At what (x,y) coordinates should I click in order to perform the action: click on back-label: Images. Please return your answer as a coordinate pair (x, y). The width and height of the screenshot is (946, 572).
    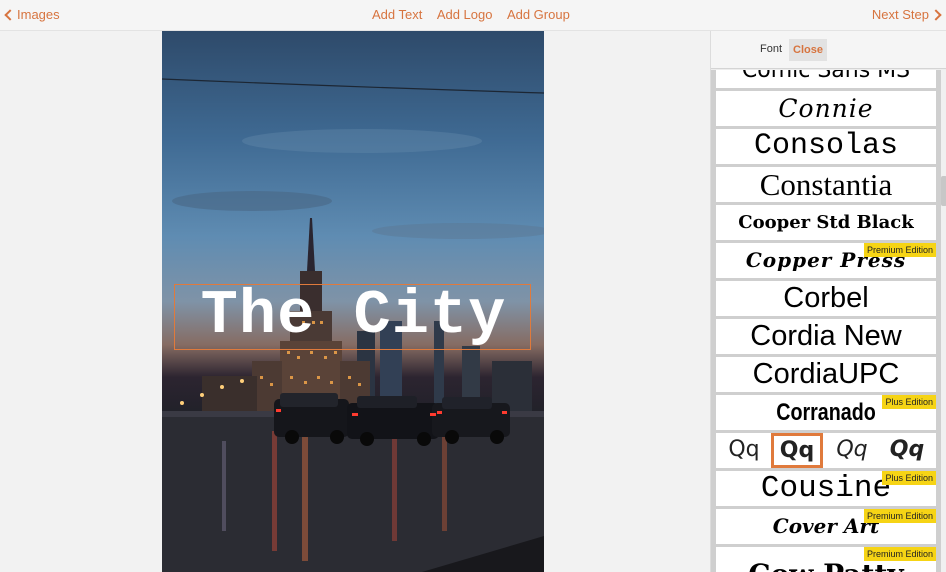
    Looking at the image, I should click on (38, 14).